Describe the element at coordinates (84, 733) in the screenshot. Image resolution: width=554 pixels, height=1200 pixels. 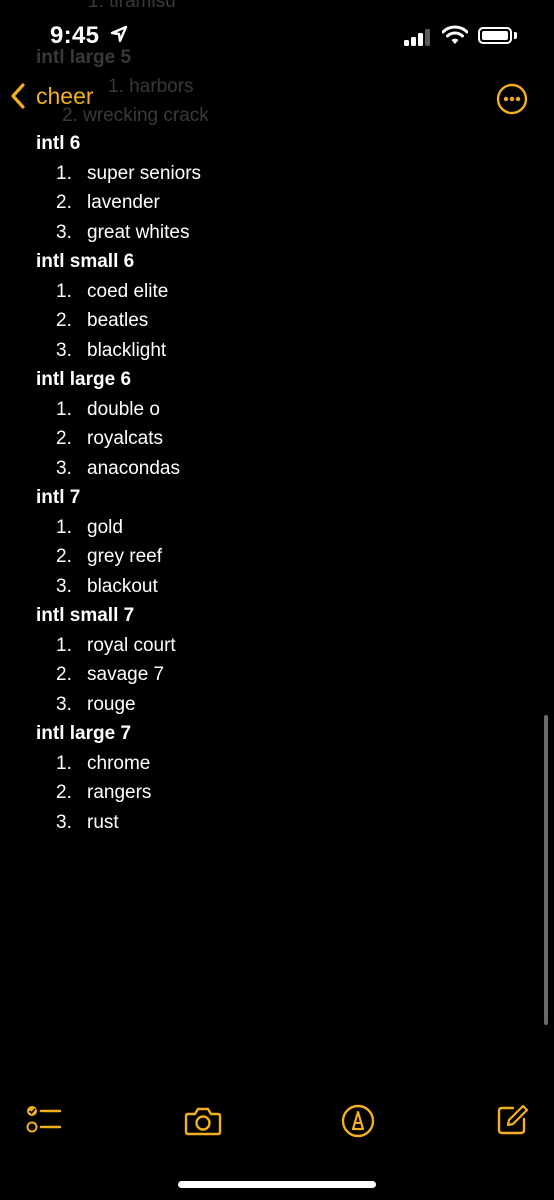
I see `section-heading: intl large 7` at that location.